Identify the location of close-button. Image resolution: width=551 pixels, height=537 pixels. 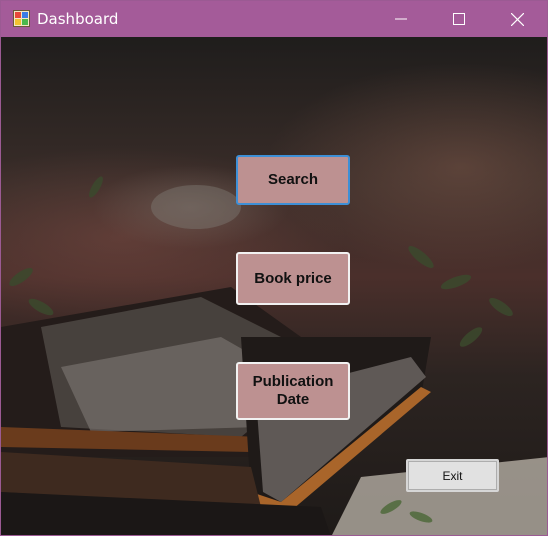
(517, 19).